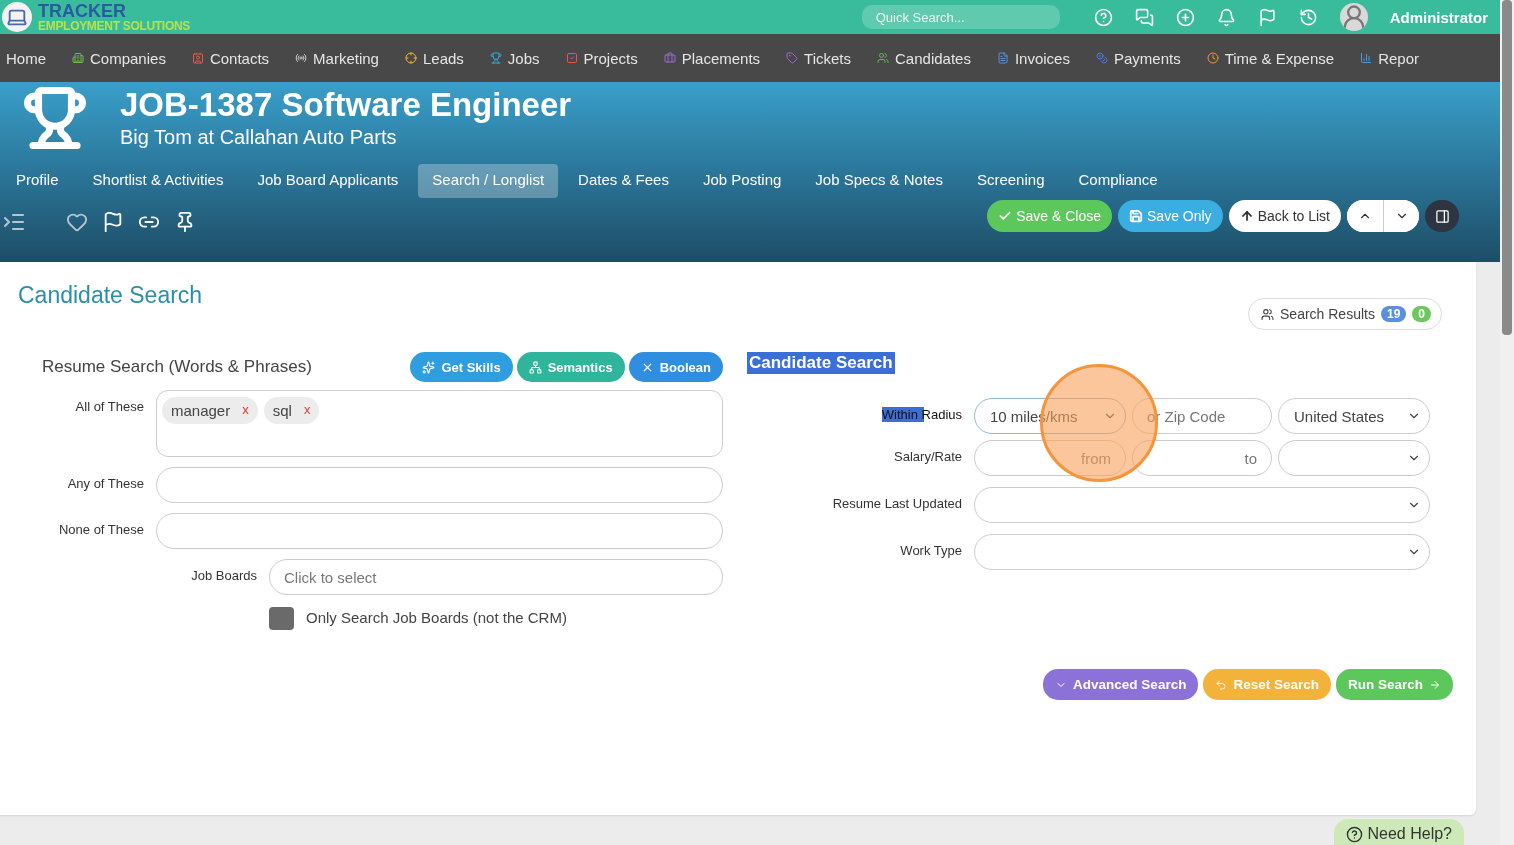 The image size is (1514, 845). What do you see at coordinates (328, 181) in the screenshot?
I see `record-tab: Job Board Applicants` at bounding box center [328, 181].